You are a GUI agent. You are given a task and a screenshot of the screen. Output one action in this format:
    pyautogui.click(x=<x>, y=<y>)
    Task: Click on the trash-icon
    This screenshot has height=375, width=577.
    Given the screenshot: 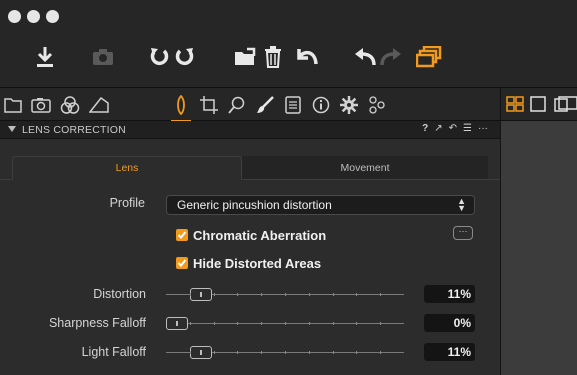 What is the action you would take?
    pyautogui.click(x=273, y=57)
    